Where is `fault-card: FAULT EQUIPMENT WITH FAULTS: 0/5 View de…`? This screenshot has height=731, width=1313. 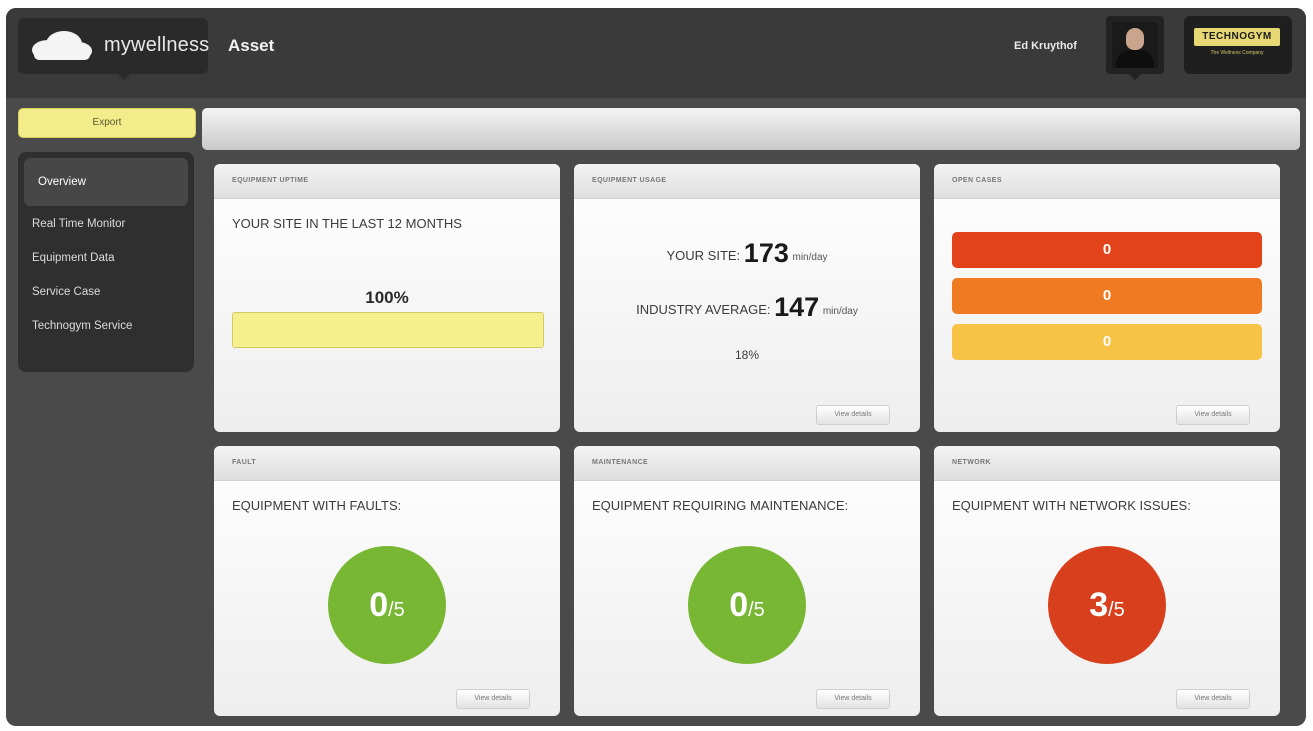
fault-card: FAULT EQUIPMENT WITH FAULTS: 0/5 View de… is located at coordinates (387, 581).